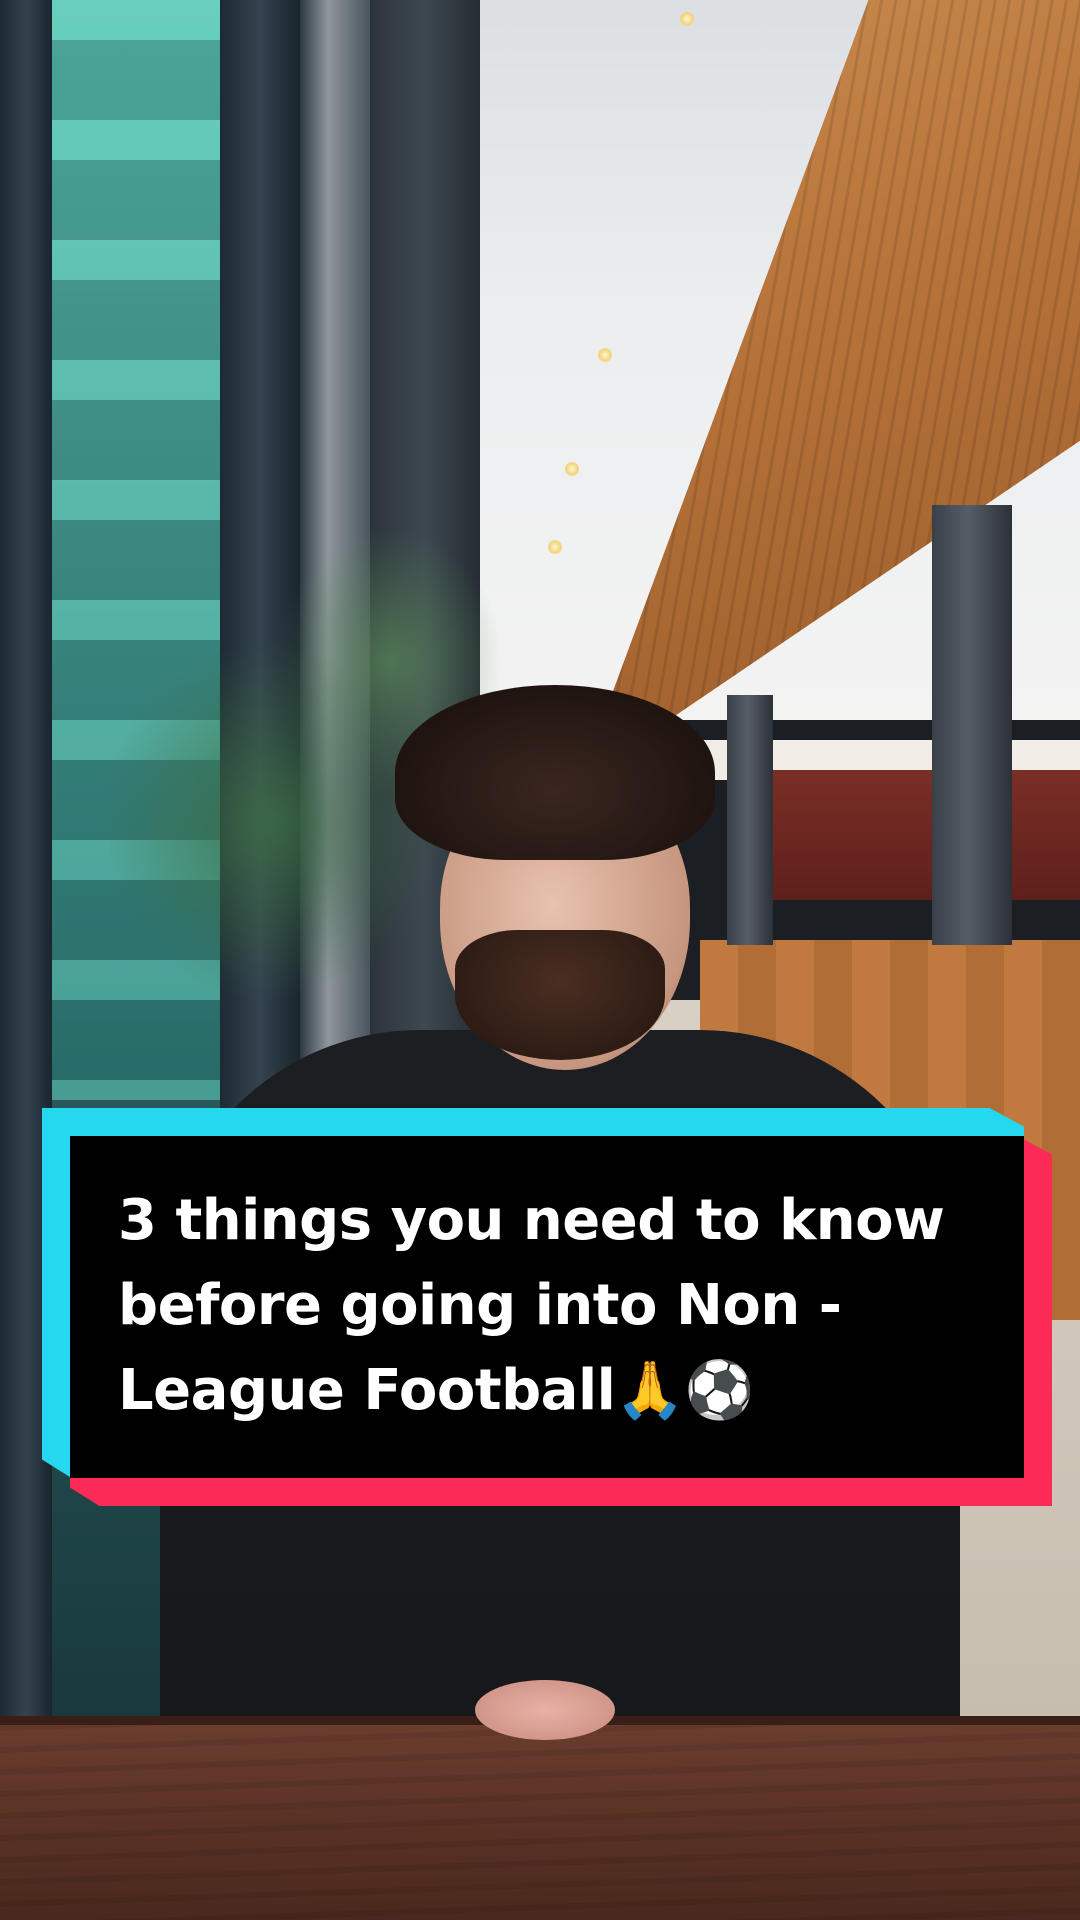 The height and width of the screenshot is (1920, 1080). Describe the element at coordinates (555, 772) in the screenshot. I see `person-hair` at that location.